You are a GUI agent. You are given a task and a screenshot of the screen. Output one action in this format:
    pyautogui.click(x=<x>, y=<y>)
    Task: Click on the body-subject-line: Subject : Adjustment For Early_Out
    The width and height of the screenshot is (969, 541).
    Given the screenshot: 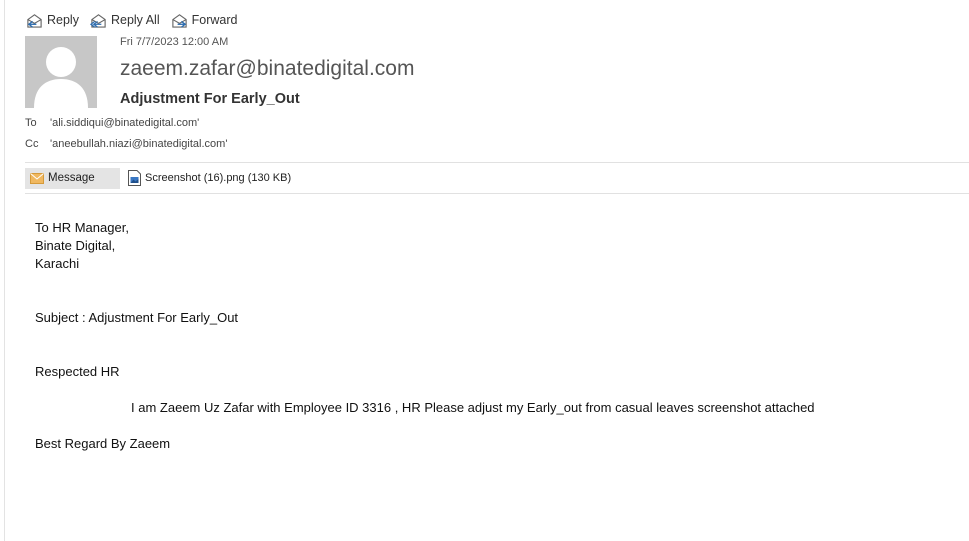 What is the action you would take?
    pyautogui.click(x=137, y=317)
    